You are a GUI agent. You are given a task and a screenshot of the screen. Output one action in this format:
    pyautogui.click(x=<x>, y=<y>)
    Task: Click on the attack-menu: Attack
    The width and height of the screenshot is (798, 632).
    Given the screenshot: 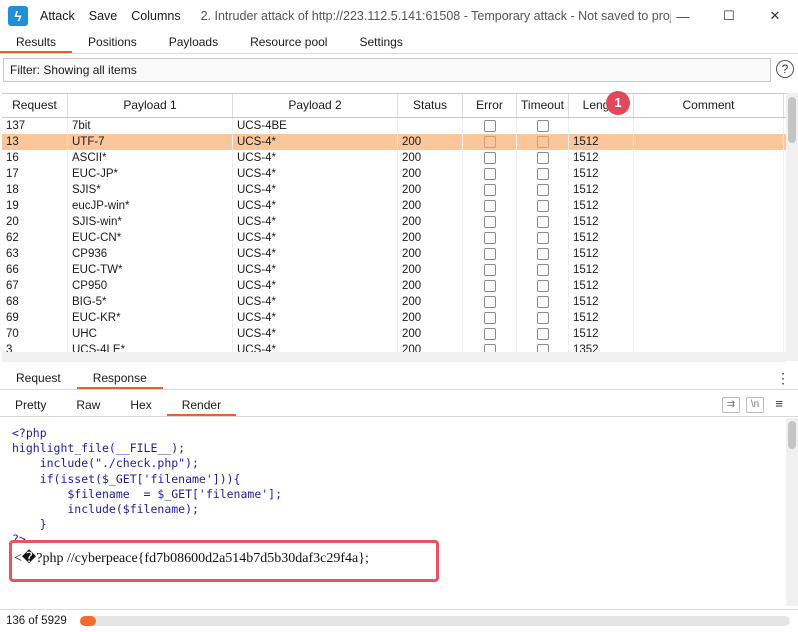 What is the action you would take?
    pyautogui.click(x=57, y=16)
    